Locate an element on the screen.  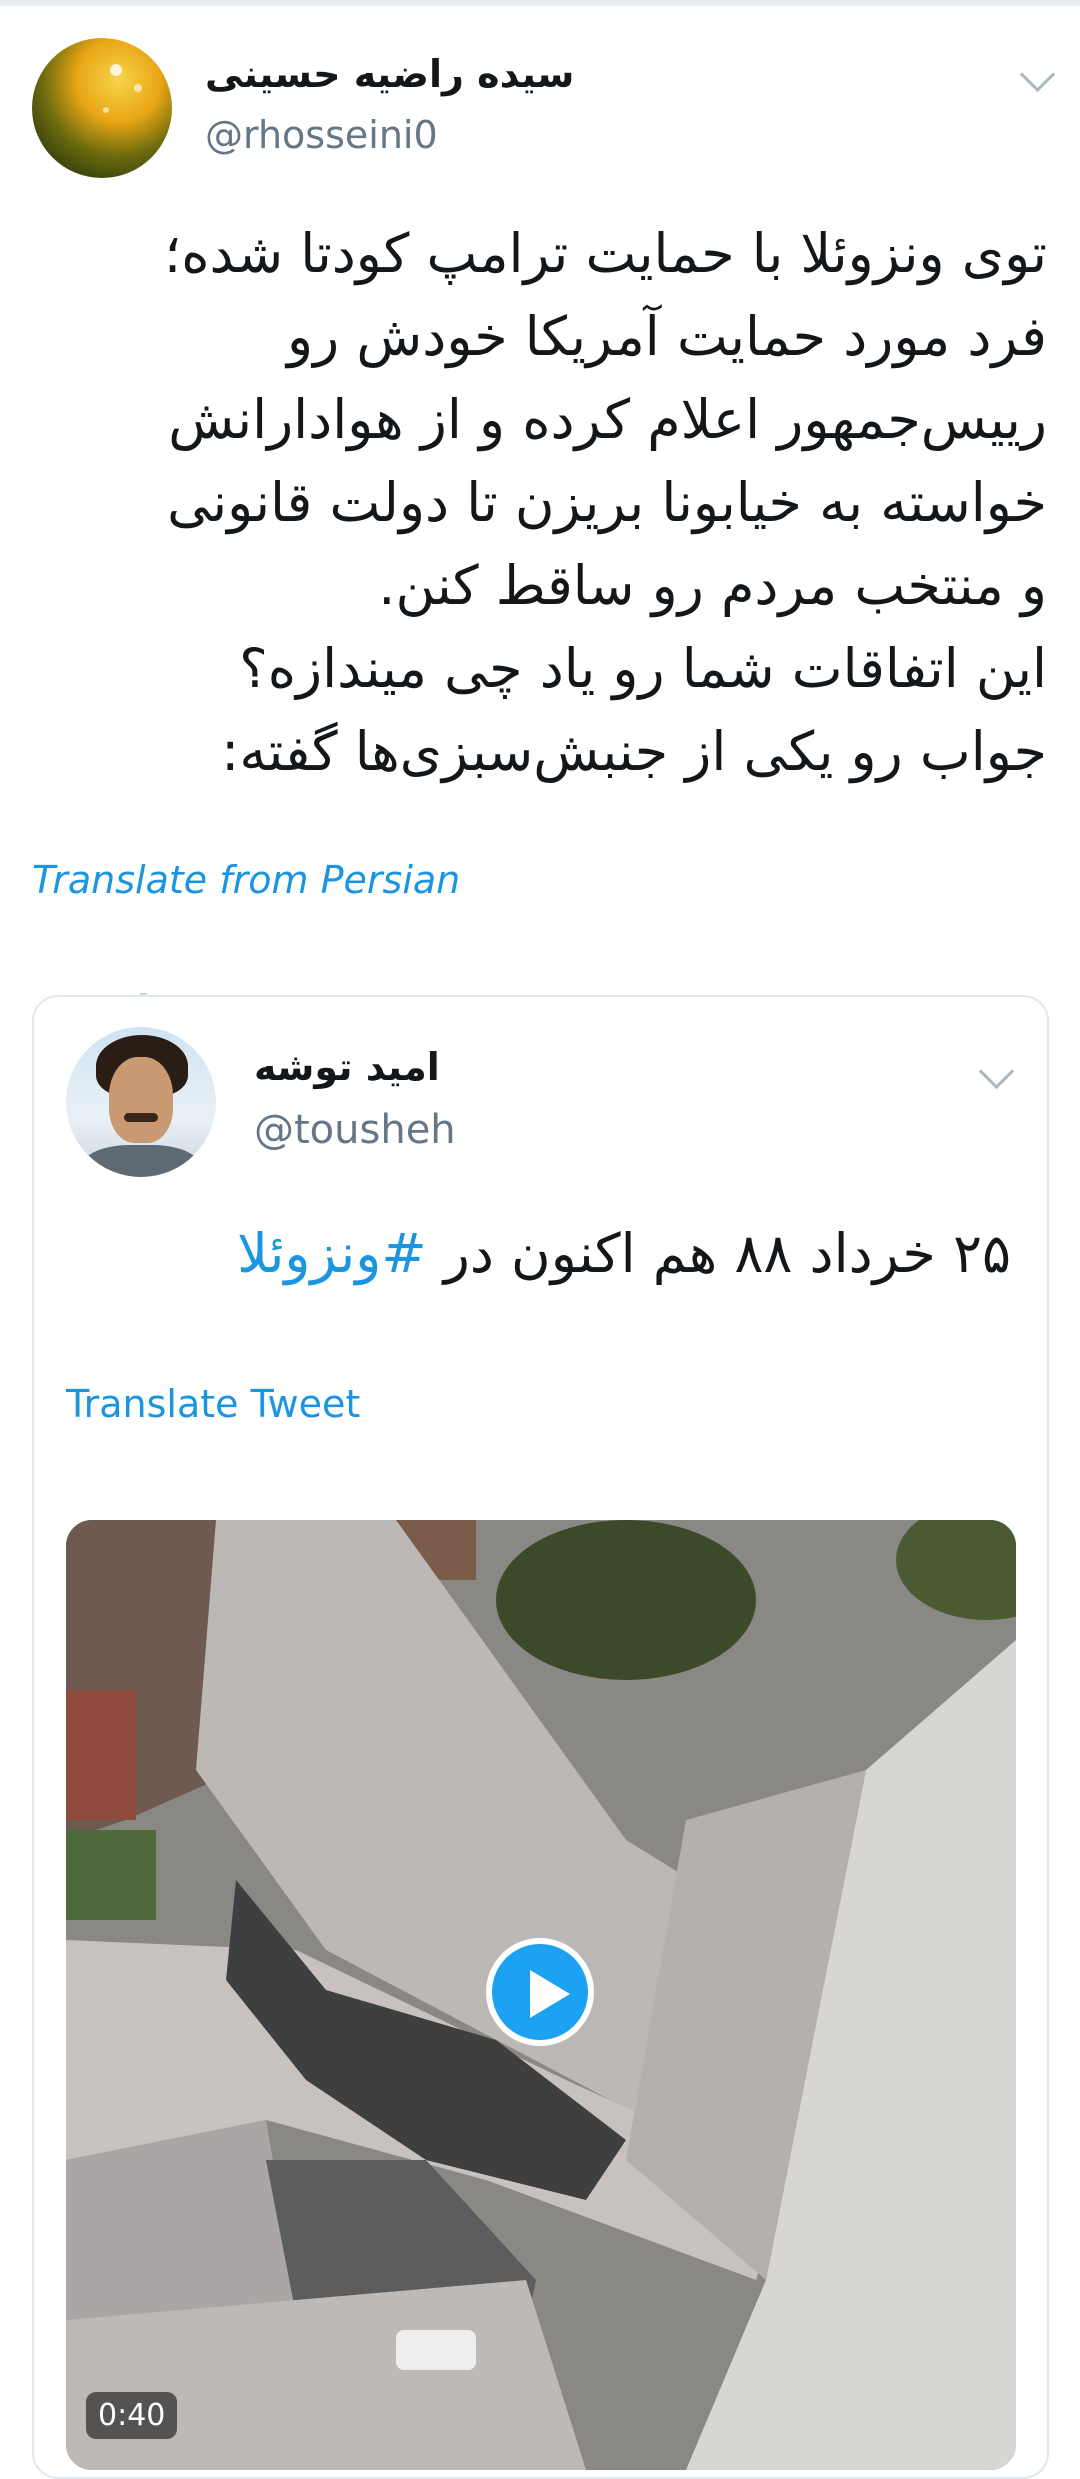
author-handle: @rhosseini0 is located at coordinates (321, 135).